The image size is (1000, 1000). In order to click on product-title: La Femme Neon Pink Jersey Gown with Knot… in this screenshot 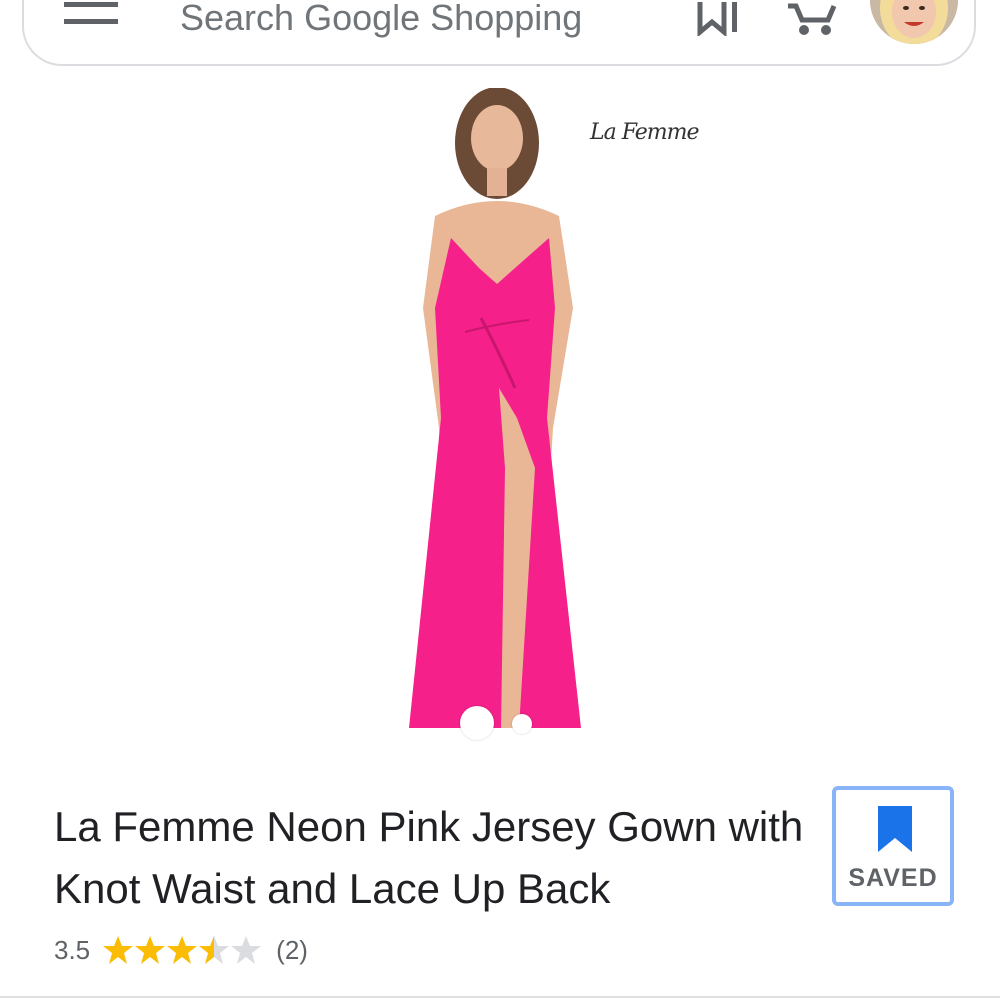, I will do `click(429, 857)`.